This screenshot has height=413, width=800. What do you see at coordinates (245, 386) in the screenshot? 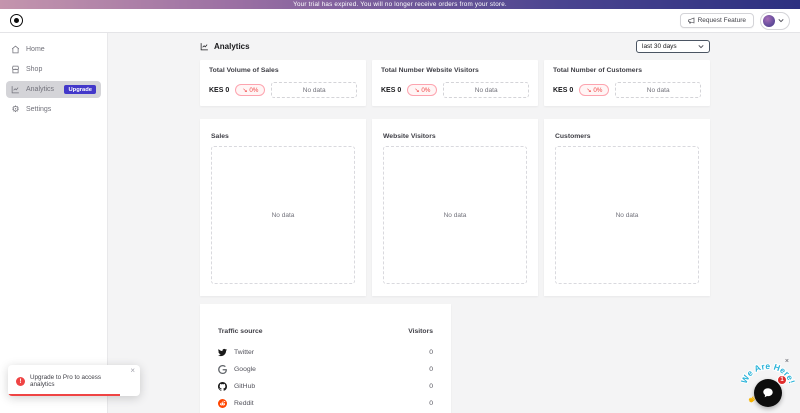
I see `traffic-source-label: GitHub` at bounding box center [245, 386].